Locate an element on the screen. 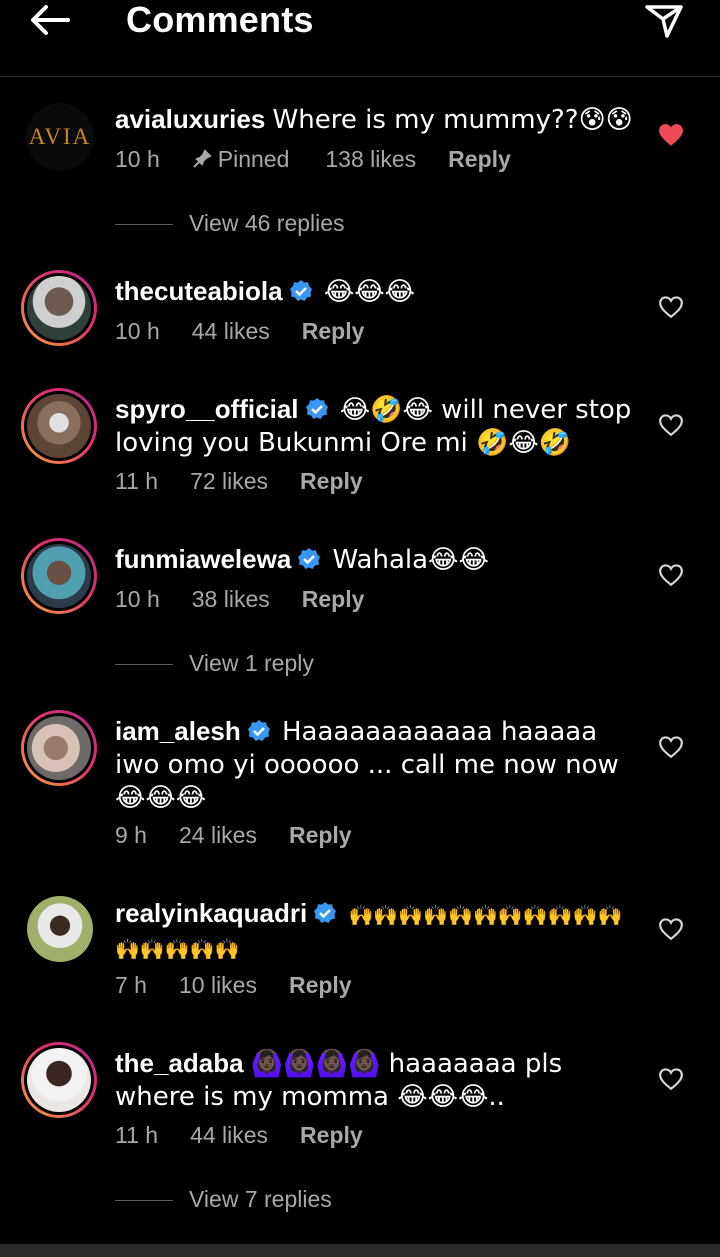  comment-time: 7 h is located at coordinates (131, 985).